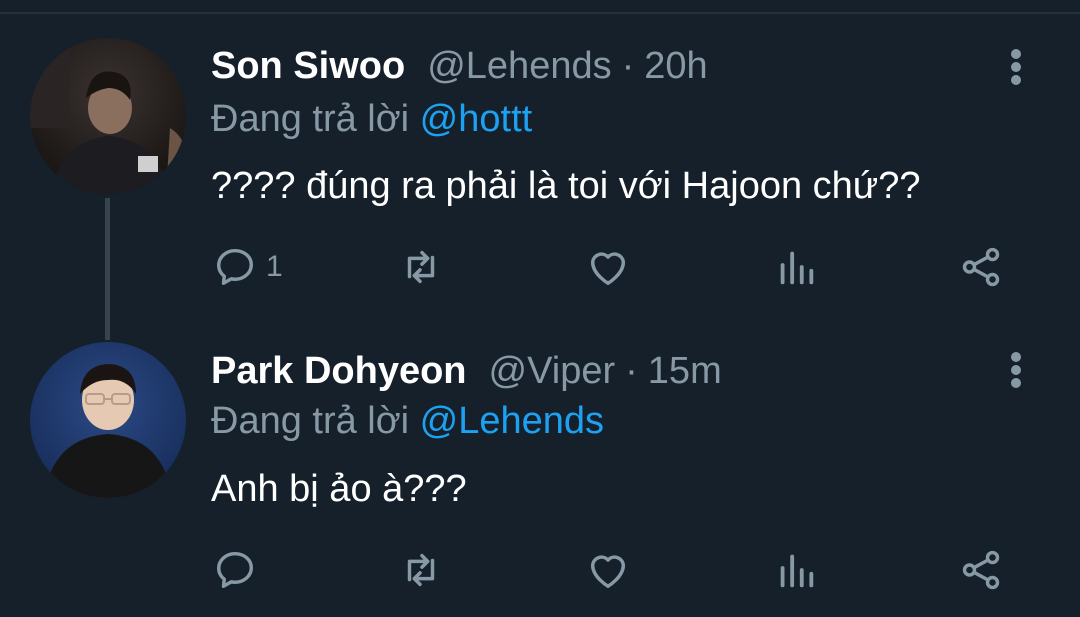 Image resolution: width=1080 pixels, height=617 pixels. What do you see at coordinates (339, 371) in the screenshot?
I see `display-name: Park Dohyeon` at bounding box center [339, 371].